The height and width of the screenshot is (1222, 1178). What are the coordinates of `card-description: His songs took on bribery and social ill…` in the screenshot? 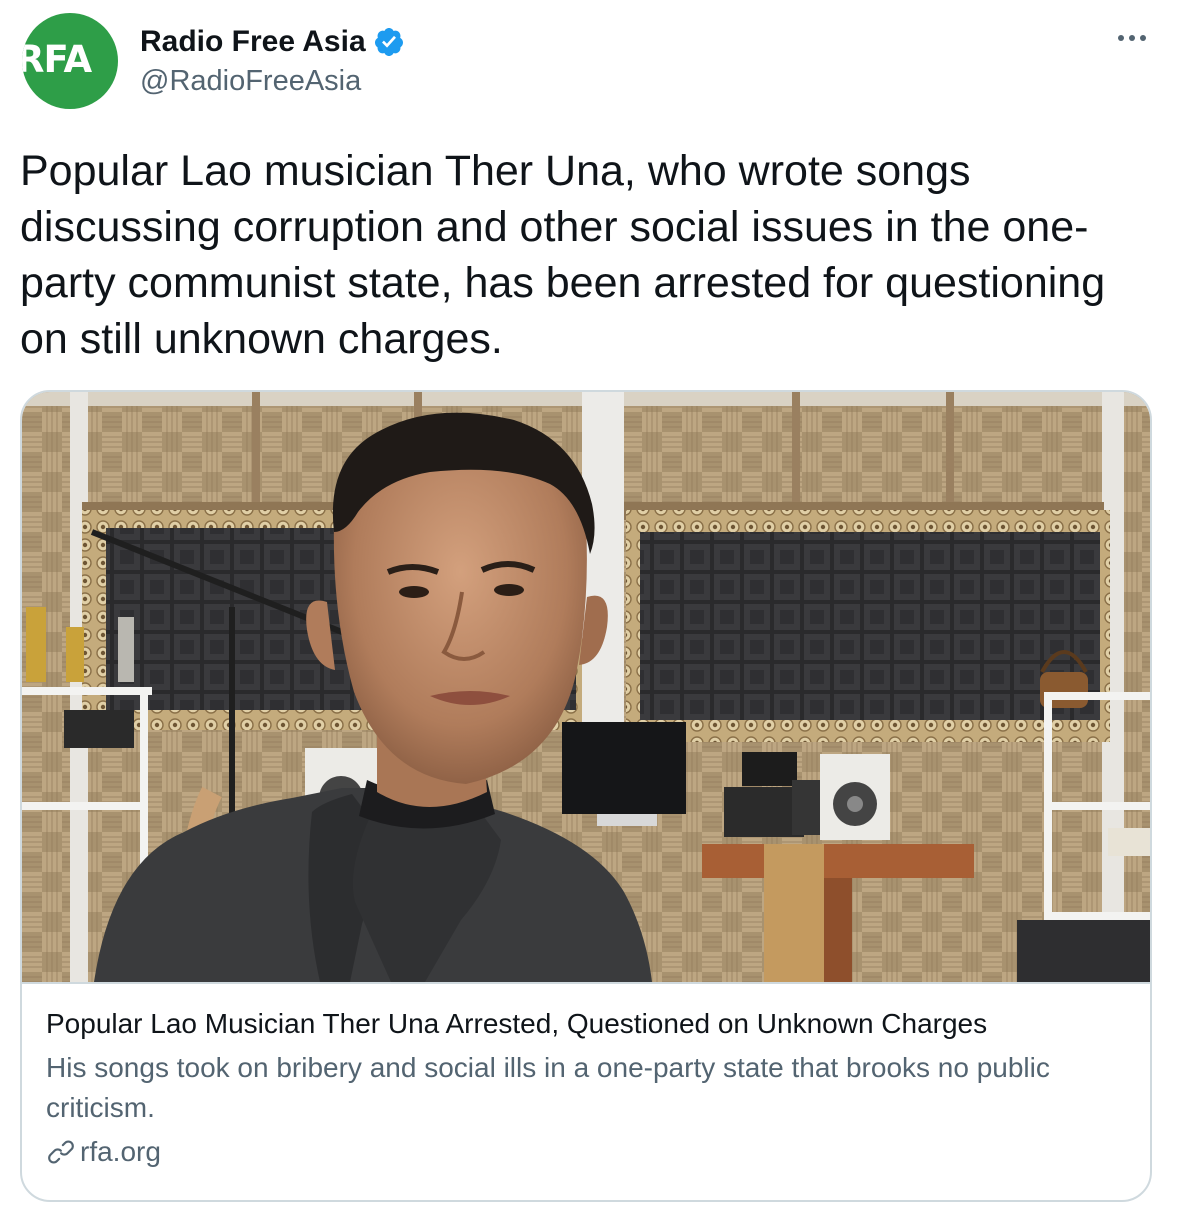 It's located at (548, 1087).